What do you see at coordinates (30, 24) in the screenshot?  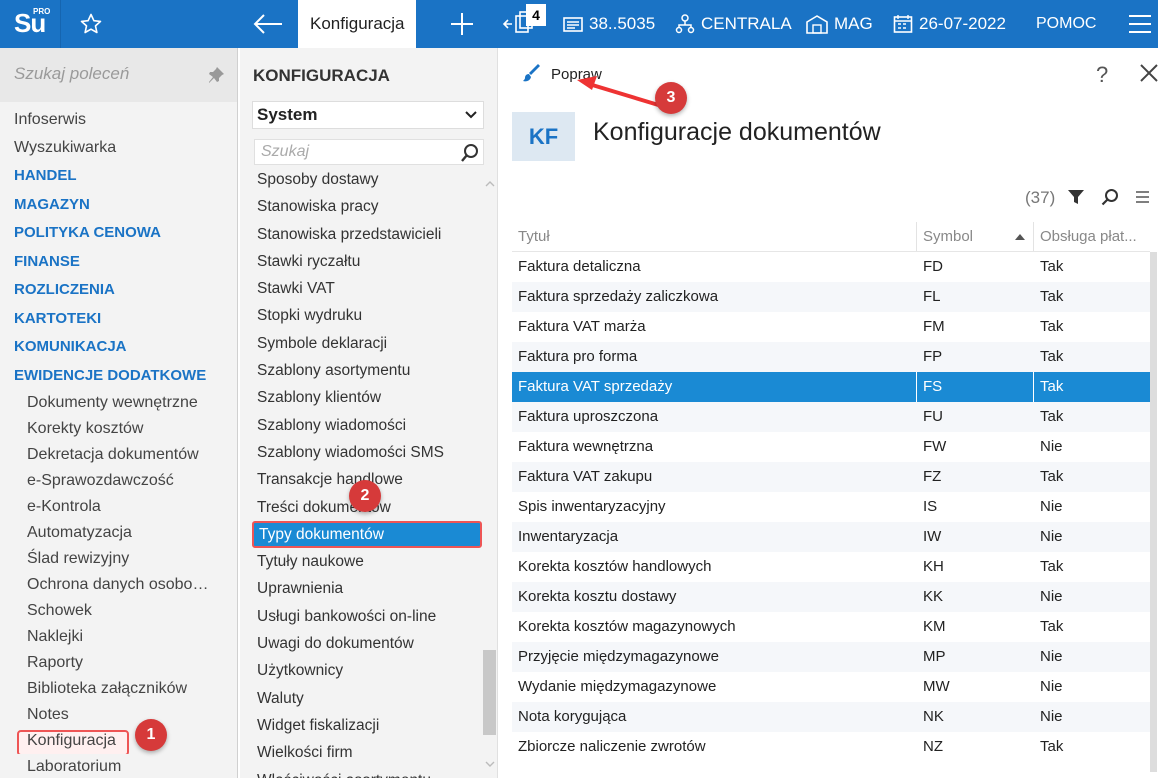 I see `app-logo: Su PRO` at bounding box center [30, 24].